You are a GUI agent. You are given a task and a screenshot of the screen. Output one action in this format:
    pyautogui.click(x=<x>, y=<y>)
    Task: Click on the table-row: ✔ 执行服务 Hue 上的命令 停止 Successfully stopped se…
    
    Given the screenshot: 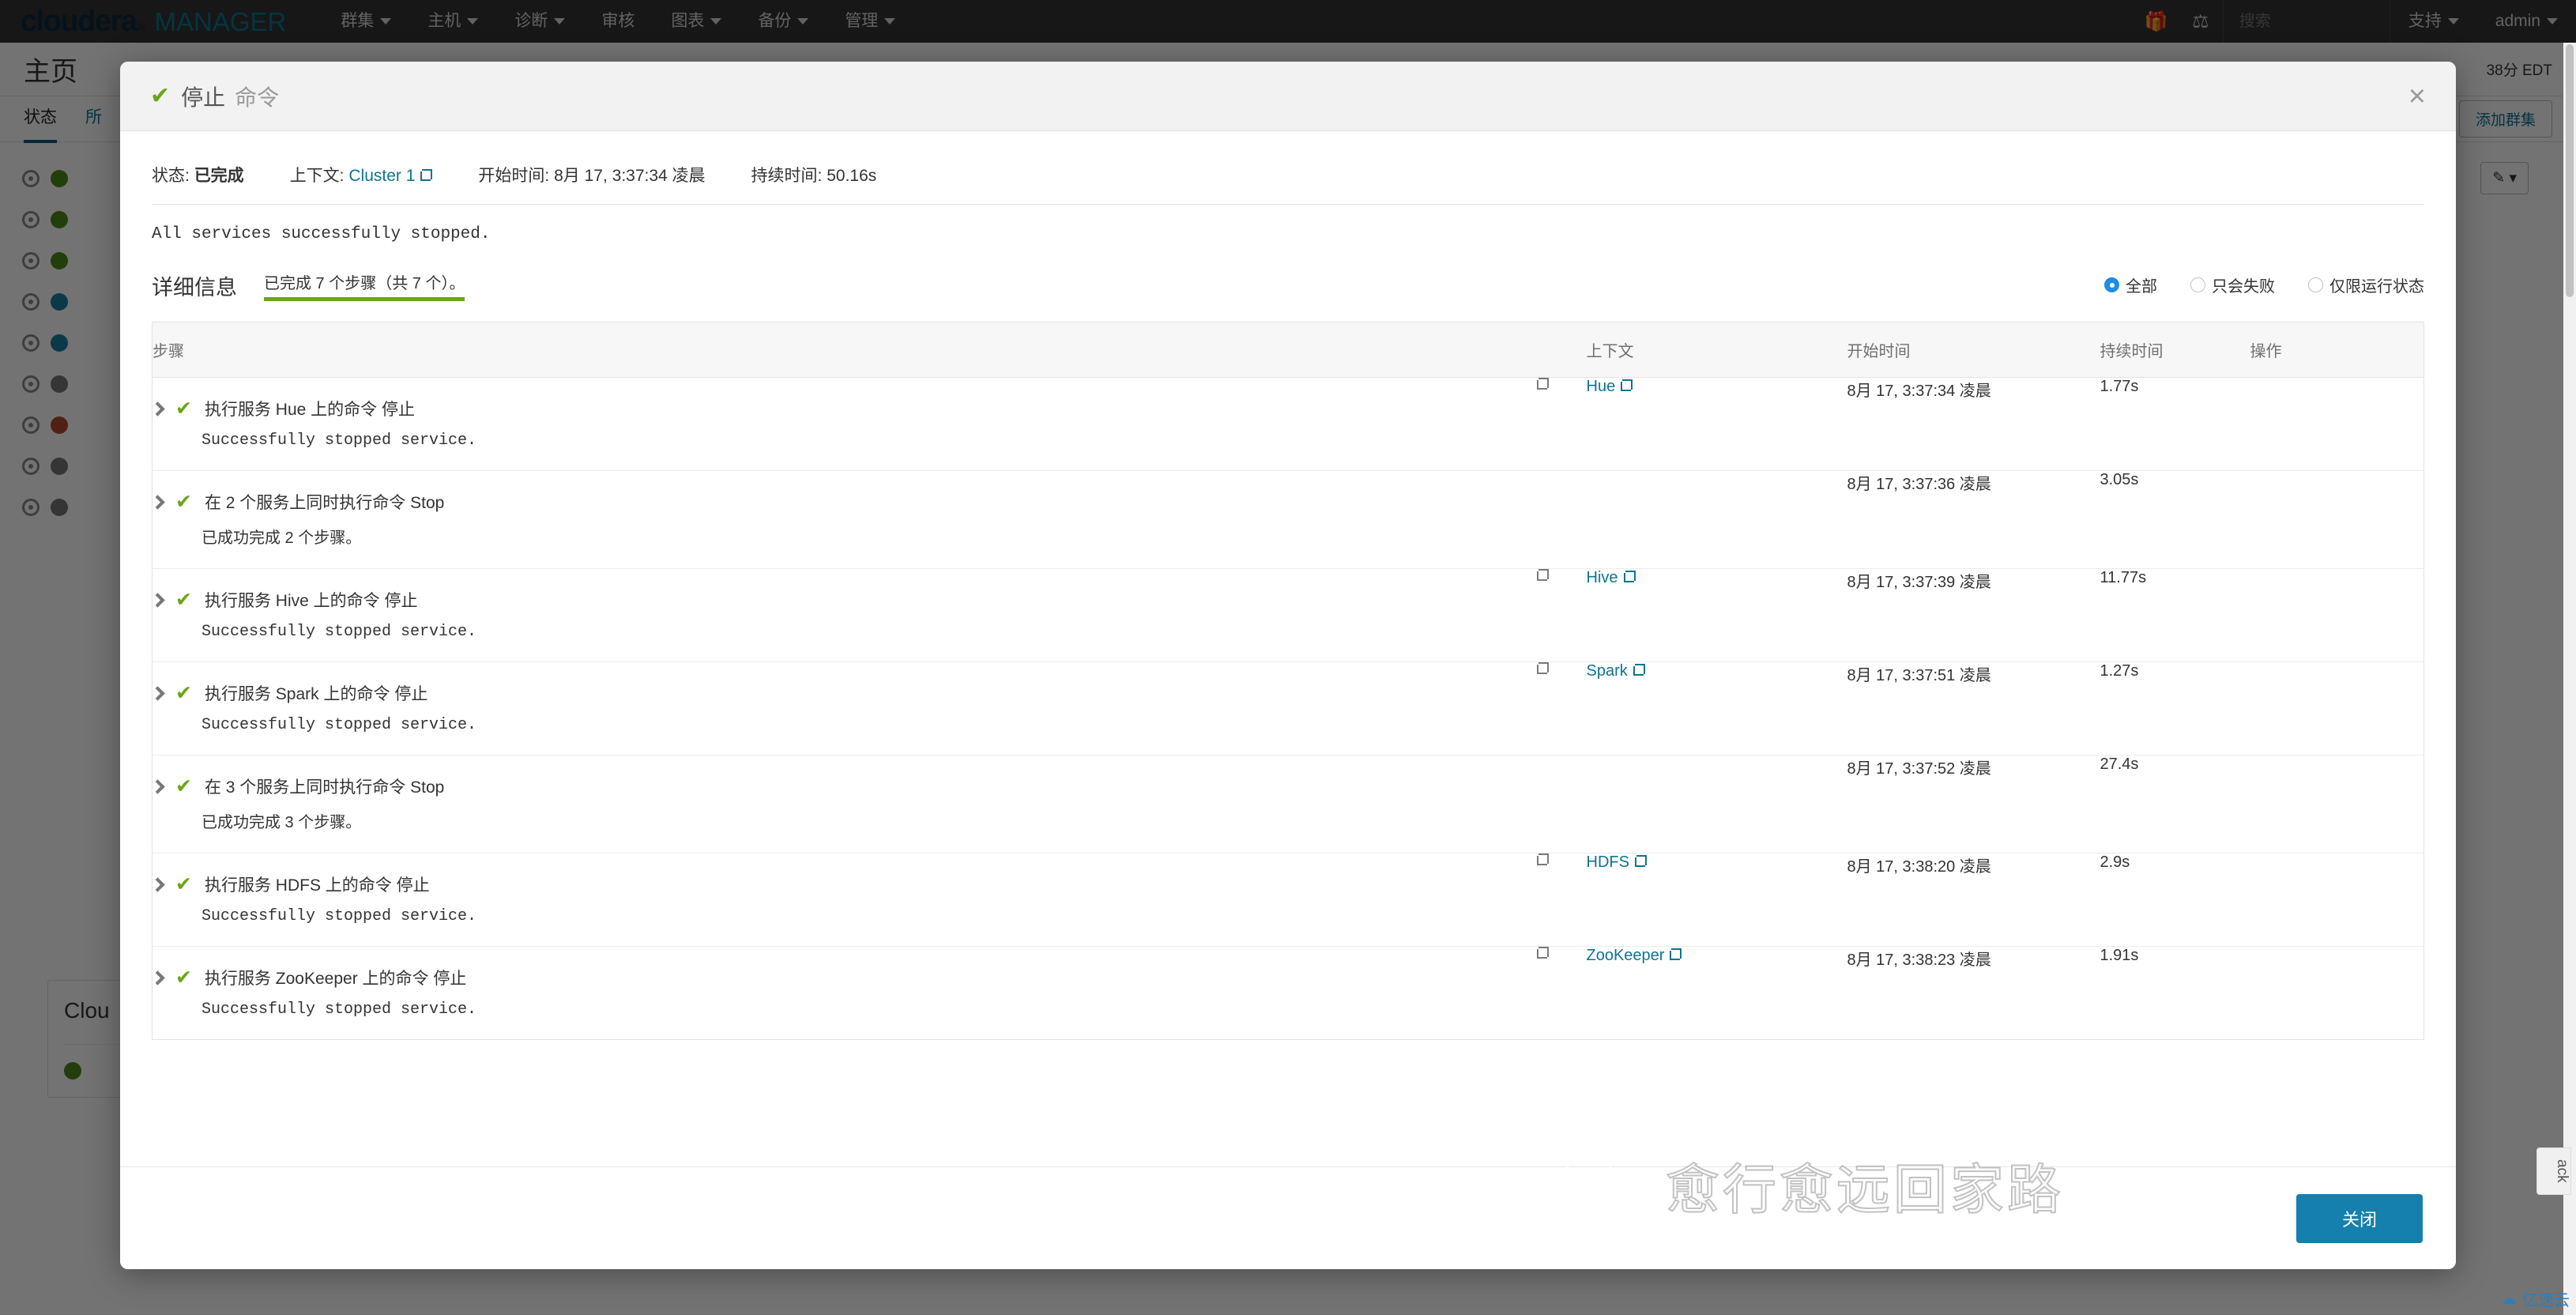 What is the action you would take?
    pyautogui.click(x=1287, y=424)
    